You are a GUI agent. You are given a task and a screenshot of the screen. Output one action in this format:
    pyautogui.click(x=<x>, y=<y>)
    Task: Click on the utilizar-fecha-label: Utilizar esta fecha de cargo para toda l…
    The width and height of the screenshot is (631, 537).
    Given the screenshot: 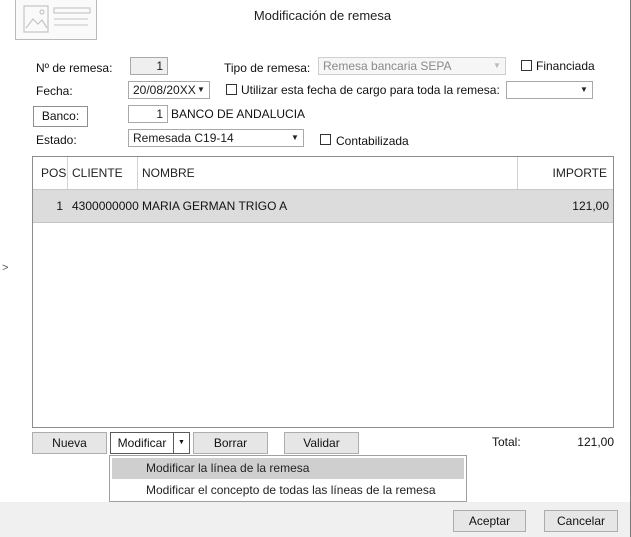 What is the action you would take?
    pyautogui.click(x=370, y=90)
    